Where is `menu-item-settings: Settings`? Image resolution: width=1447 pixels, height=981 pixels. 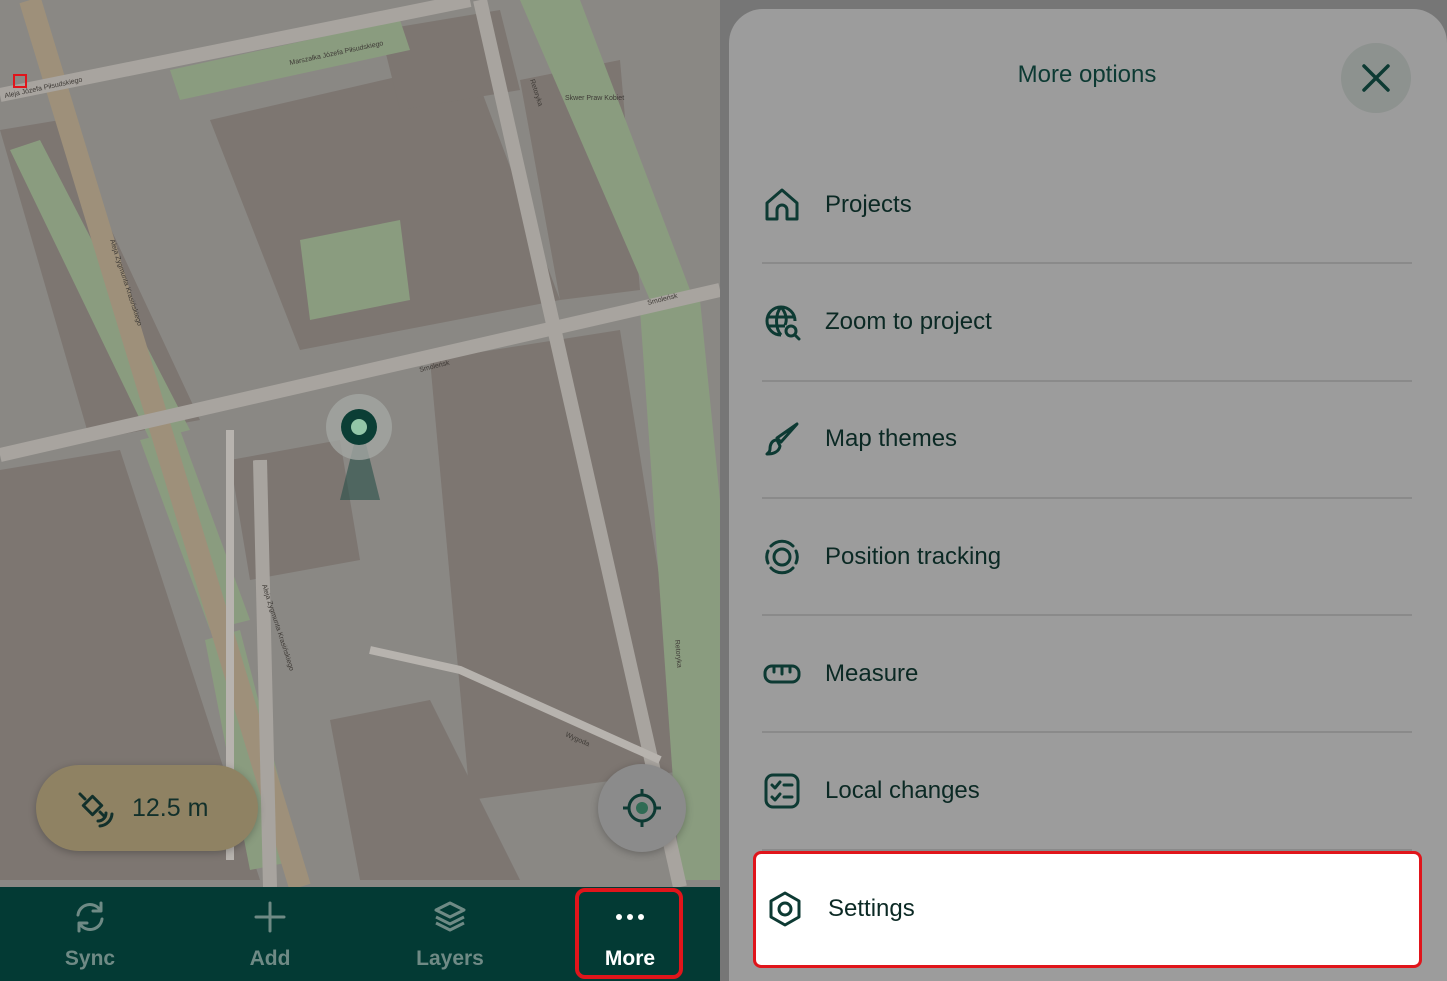 menu-item-settings: Settings is located at coordinates (1087, 909).